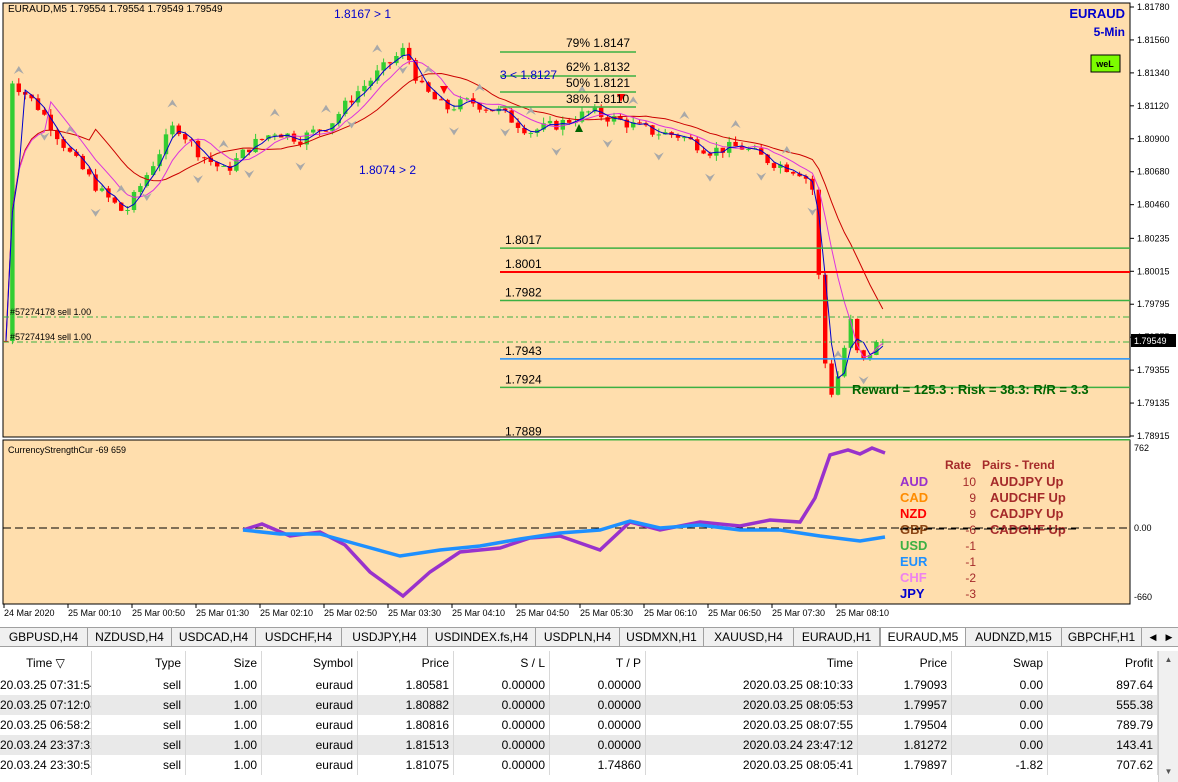  Describe the element at coordinates (46, 663) in the screenshot. I see `column-header-time: Time ▽` at that location.